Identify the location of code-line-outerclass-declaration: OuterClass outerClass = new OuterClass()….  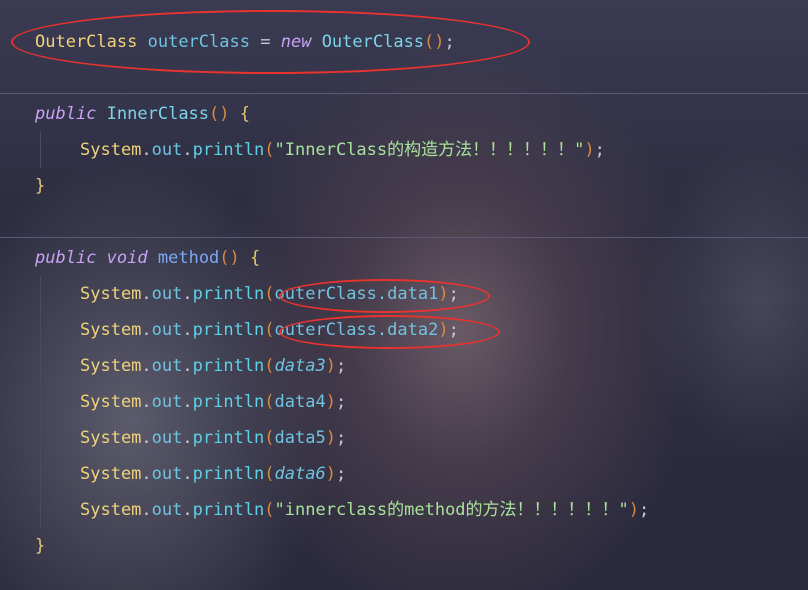
(404, 42).